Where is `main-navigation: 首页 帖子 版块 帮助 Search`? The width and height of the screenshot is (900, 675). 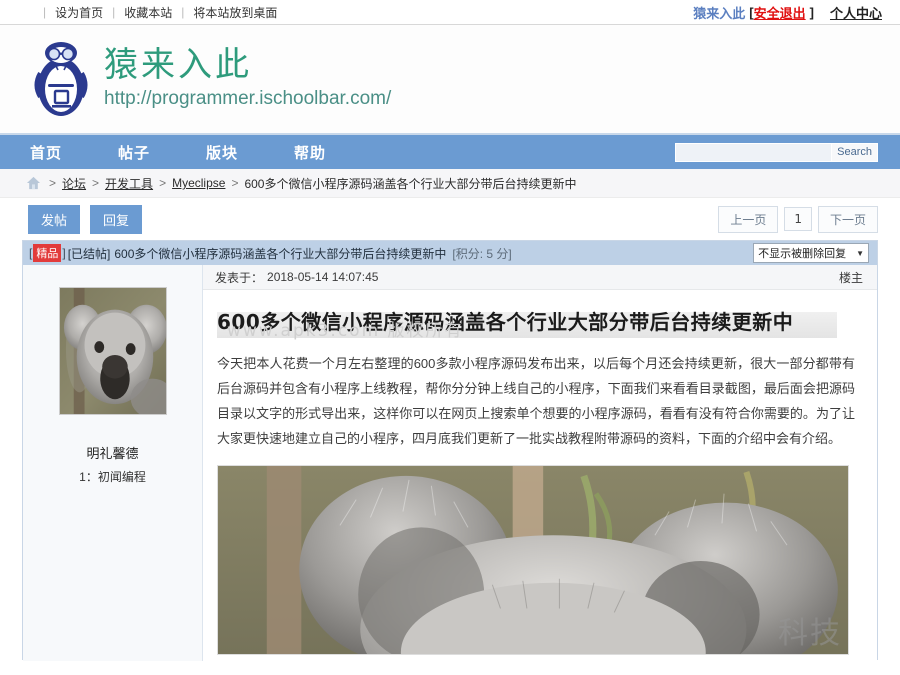
main-navigation: 首页 帖子 版块 帮助 Search is located at coordinates (450, 152).